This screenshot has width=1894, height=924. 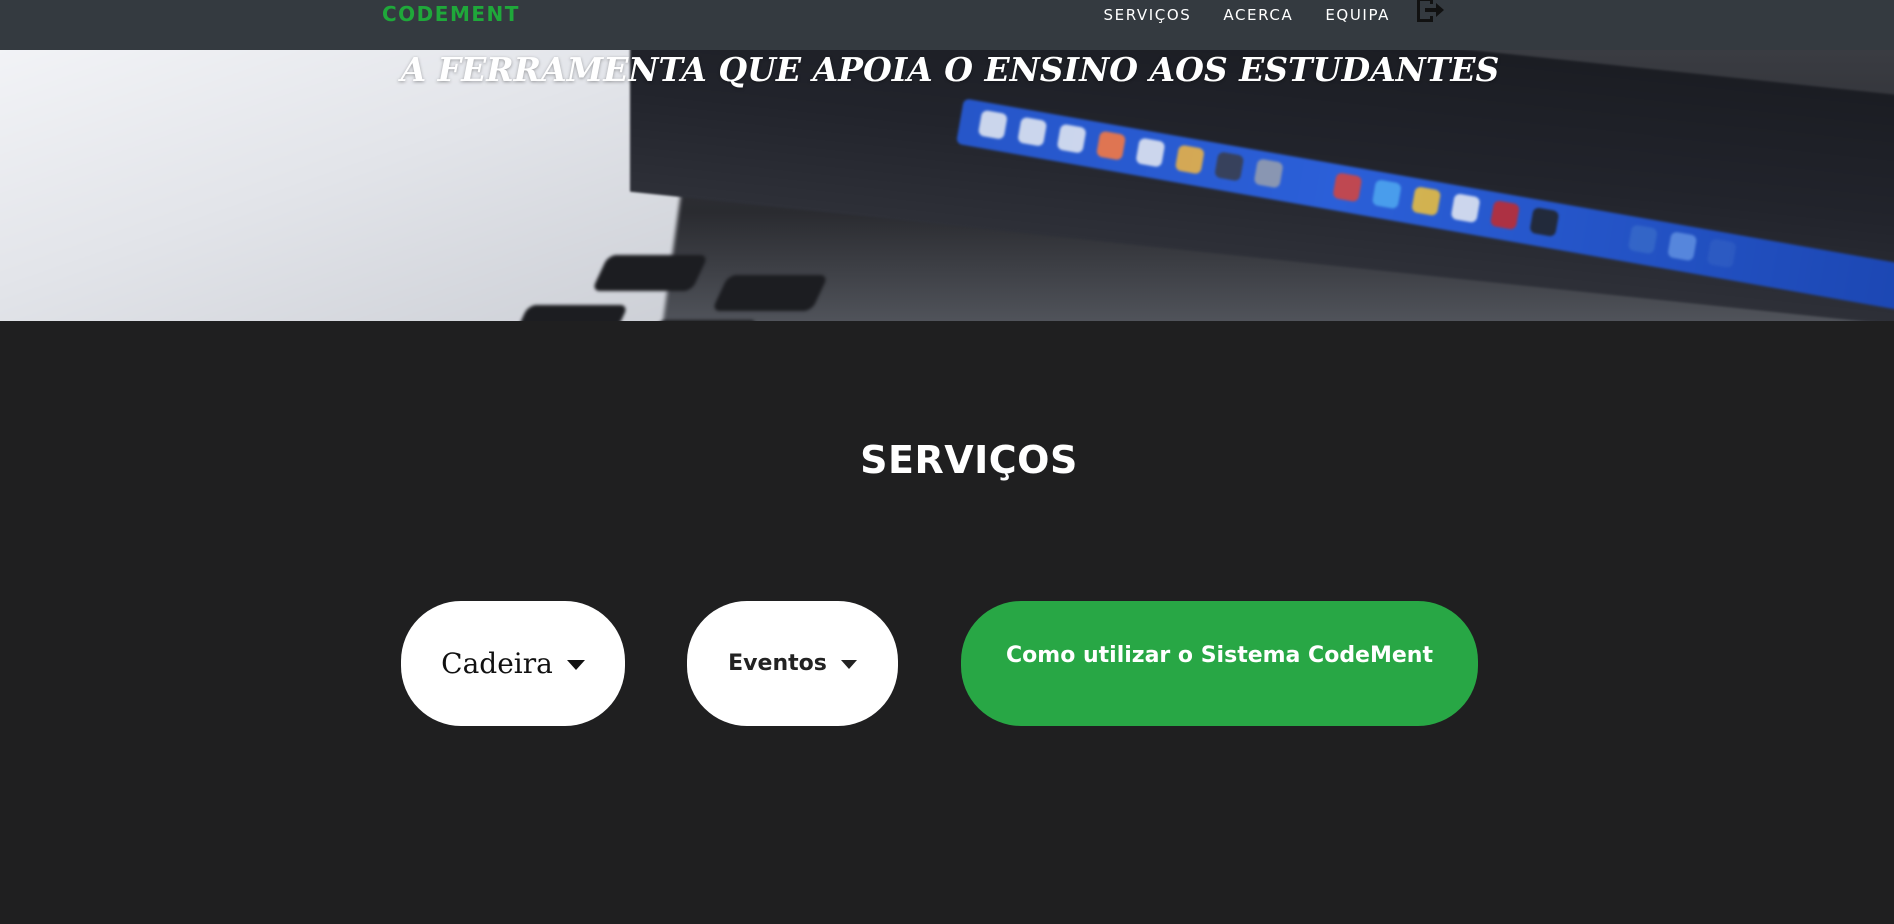 What do you see at coordinates (947, 25) in the screenshot?
I see `navbar: CODEMENT SERVIÇOS ACERCA EQUIPA` at bounding box center [947, 25].